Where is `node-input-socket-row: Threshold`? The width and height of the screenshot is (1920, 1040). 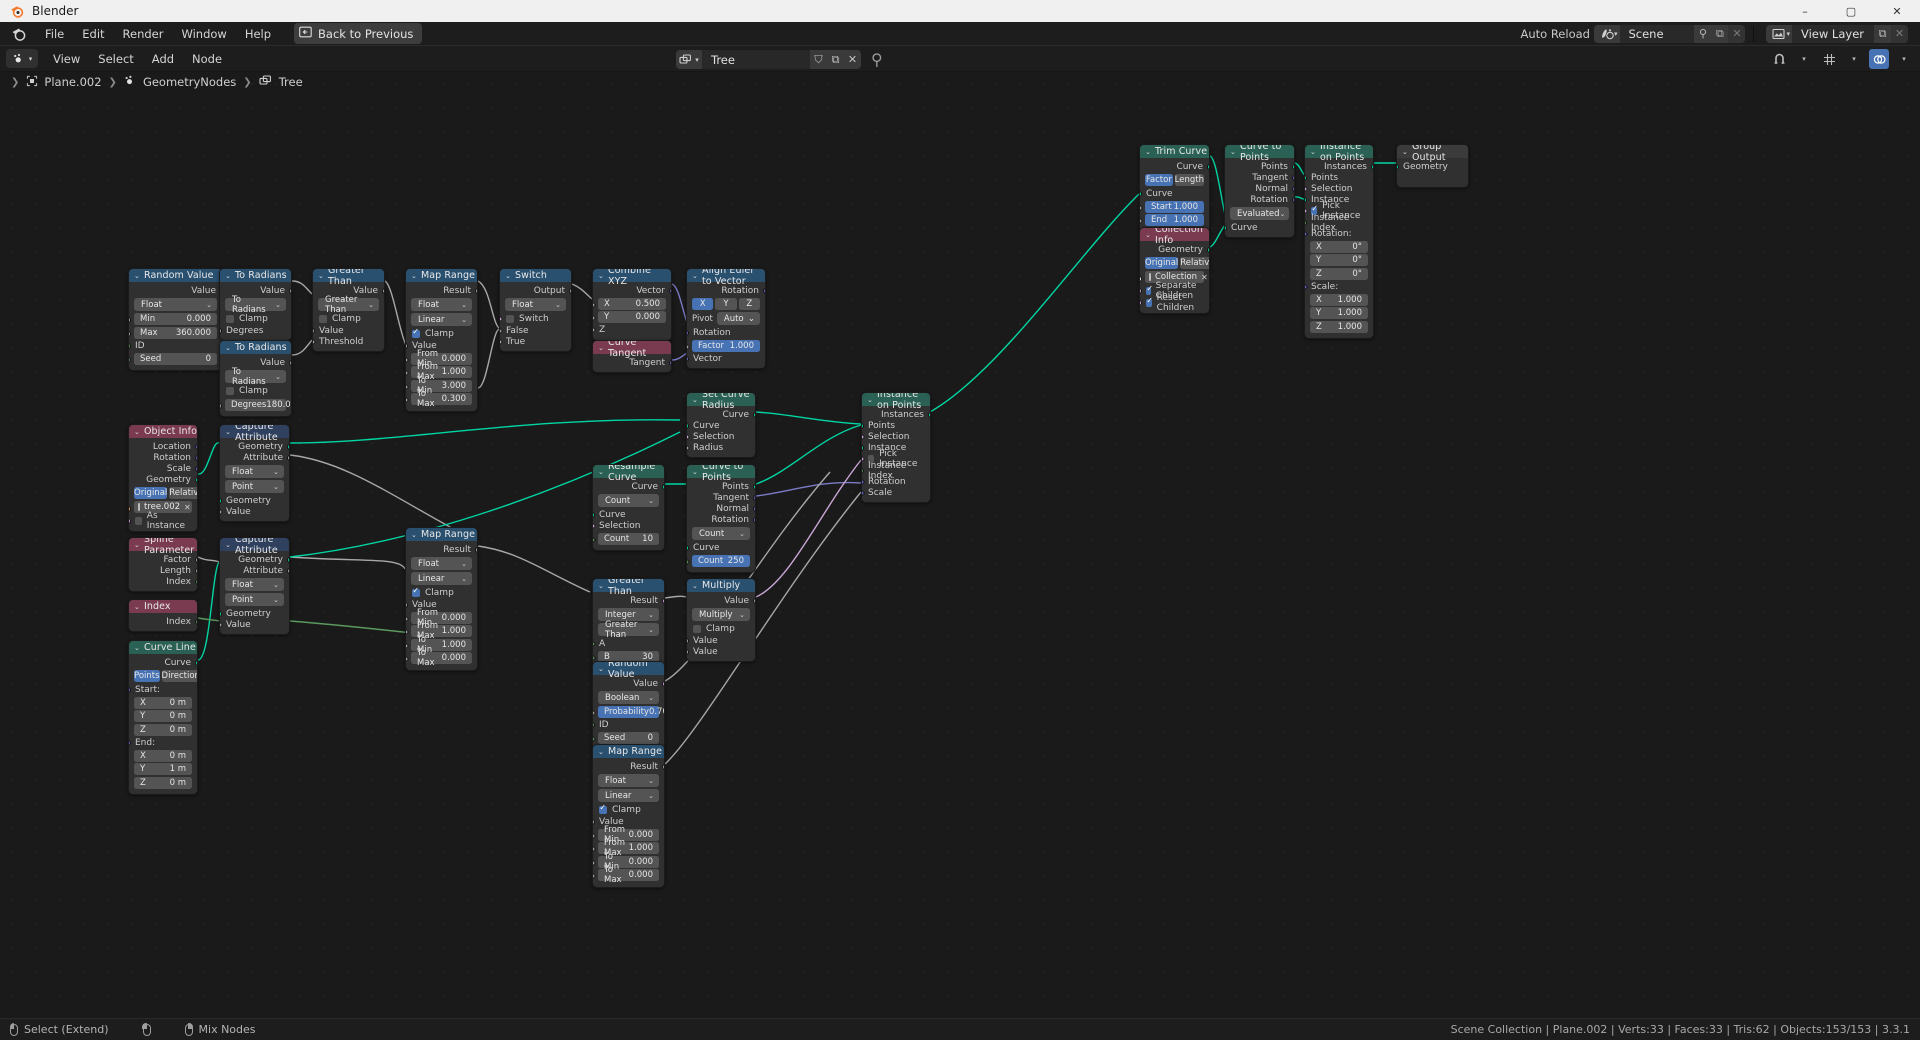
node-input-socket-row: Threshold is located at coordinates (348, 341).